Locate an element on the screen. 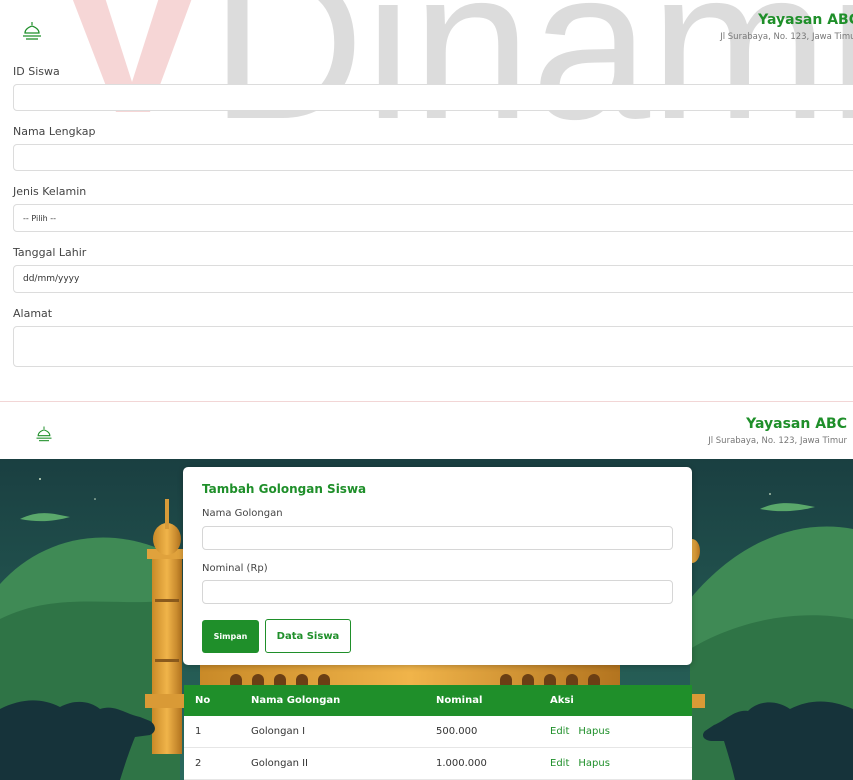 This screenshot has width=853, height=780. nominal-label: Nominal (Rp) is located at coordinates (235, 568).